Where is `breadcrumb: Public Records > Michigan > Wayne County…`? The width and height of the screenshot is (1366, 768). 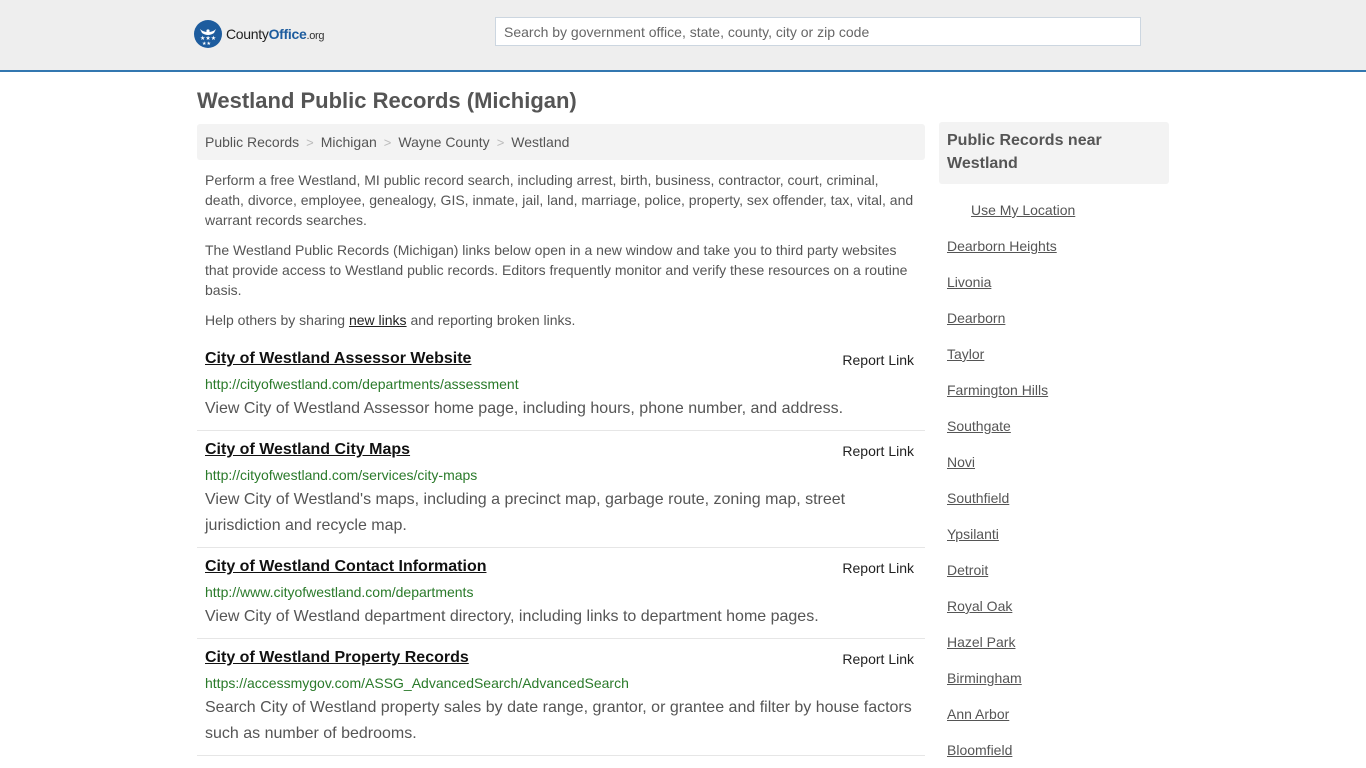
breadcrumb: Public Records > Michigan > Wayne County… is located at coordinates (561, 142).